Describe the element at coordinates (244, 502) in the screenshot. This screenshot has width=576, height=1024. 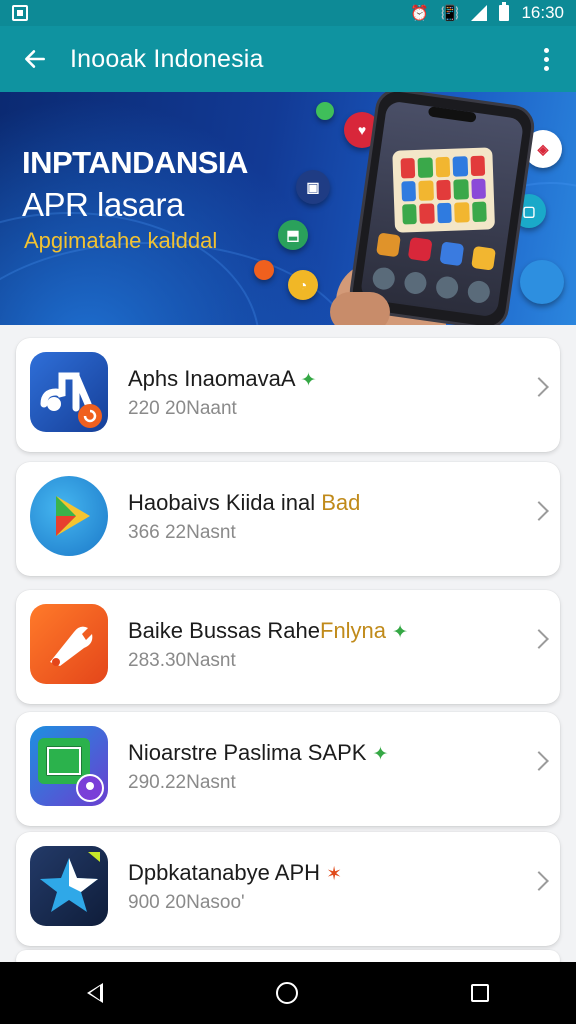
I see `app-name: Haobaivs Kiida inal Bad` at that location.